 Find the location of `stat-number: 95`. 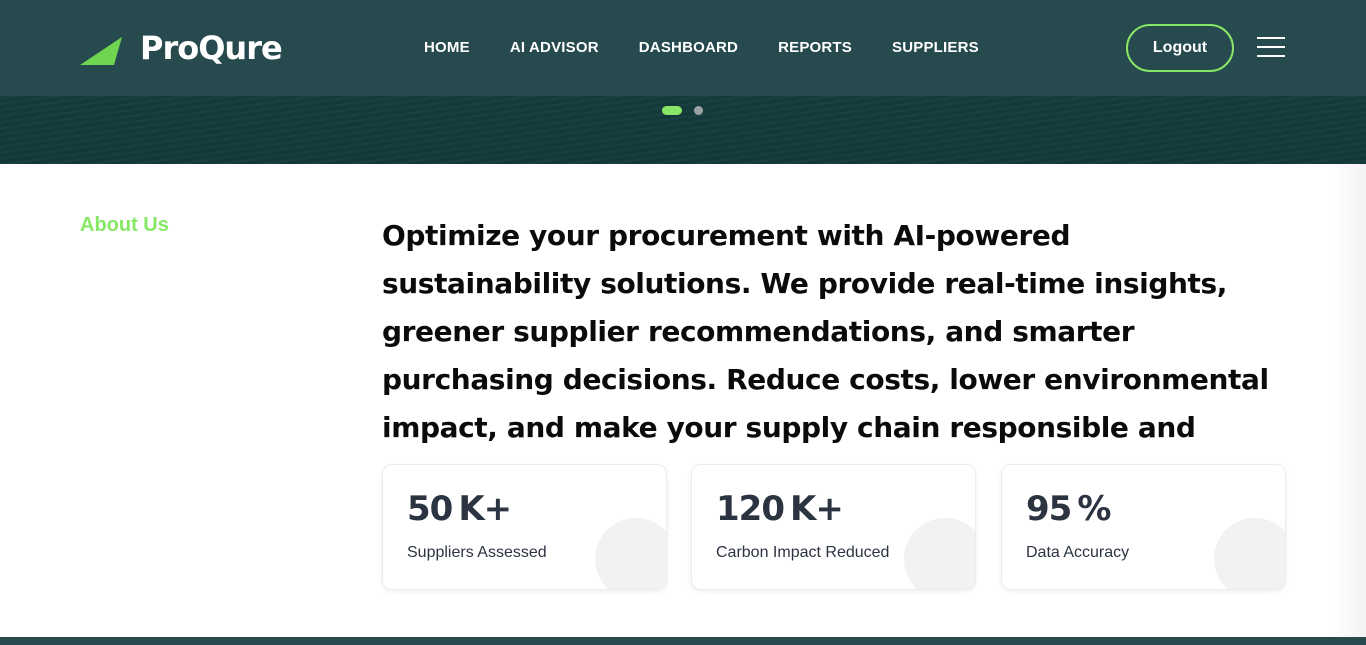

stat-number: 95 is located at coordinates (1049, 509).